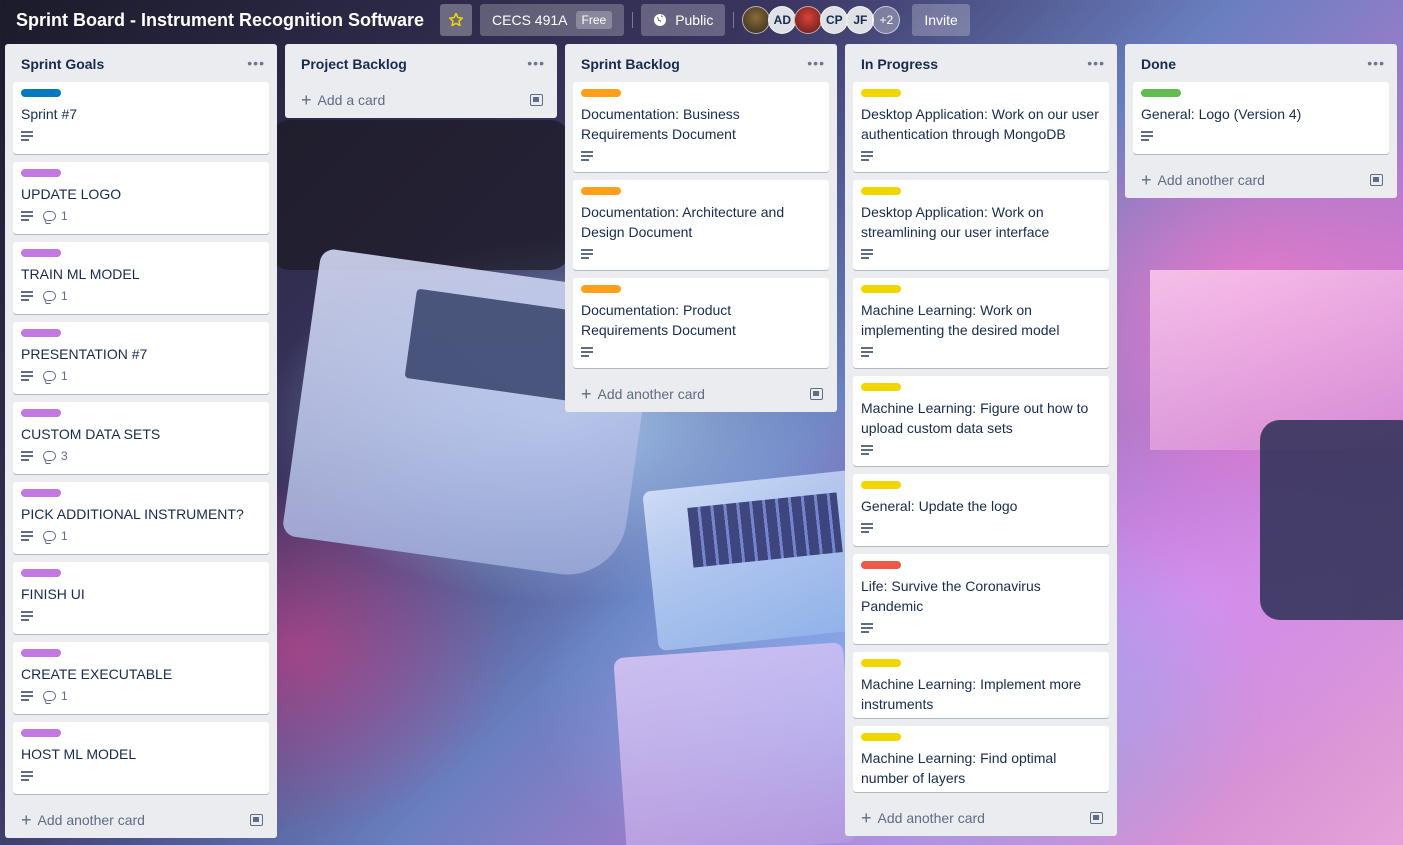 The width and height of the screenshot is (1403, 845). Describe the element at coordinates (630, 63) in the screenshot. I see `list-title: Sprint Backlog` at that location.